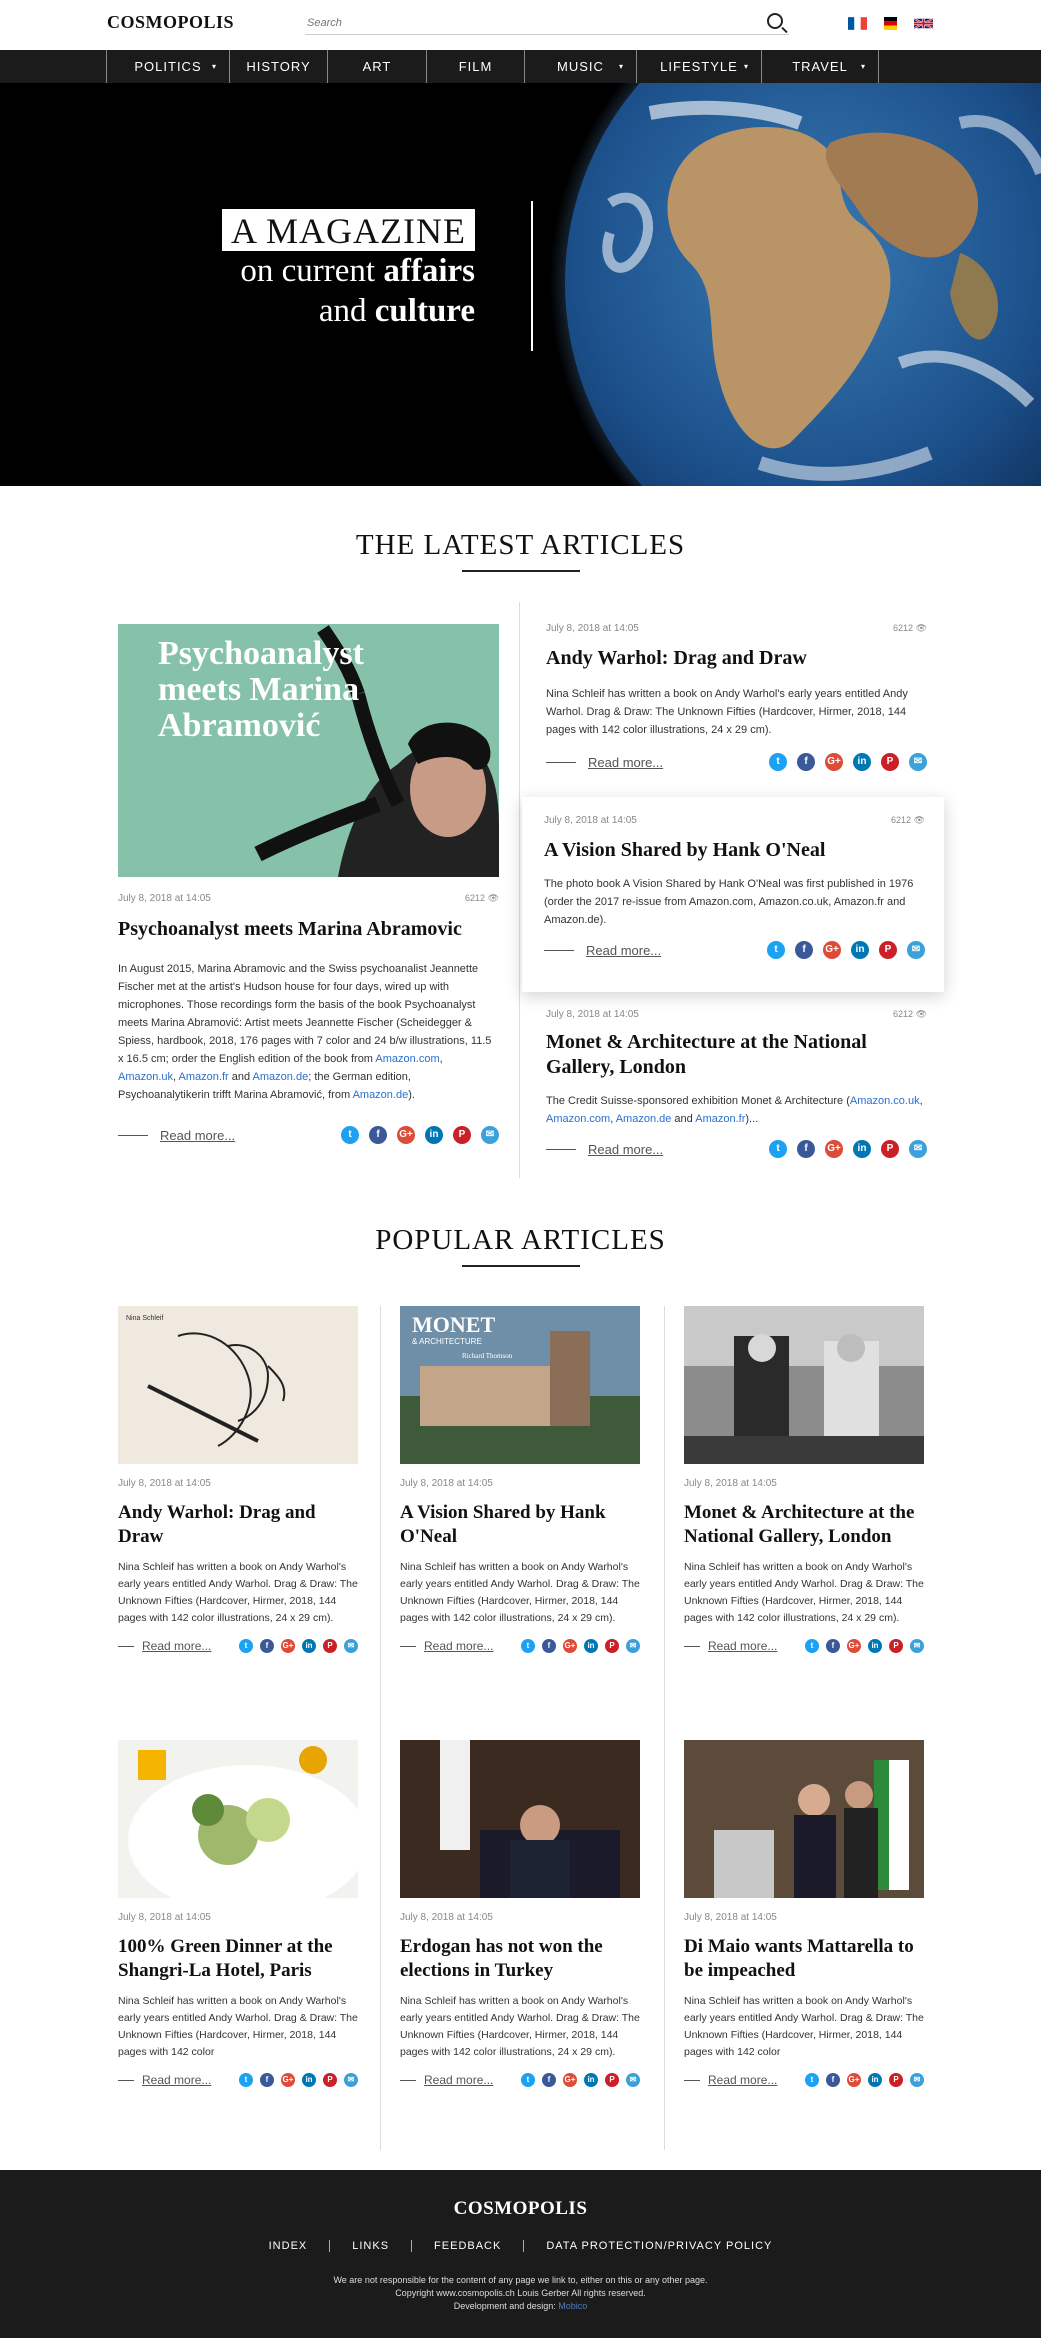 This screenshot has height=2338, width=1041. Describe the element at coordinates (520, 2209) in the screenshot. I see `footer-logo: COSMOPOLIS` at that location.